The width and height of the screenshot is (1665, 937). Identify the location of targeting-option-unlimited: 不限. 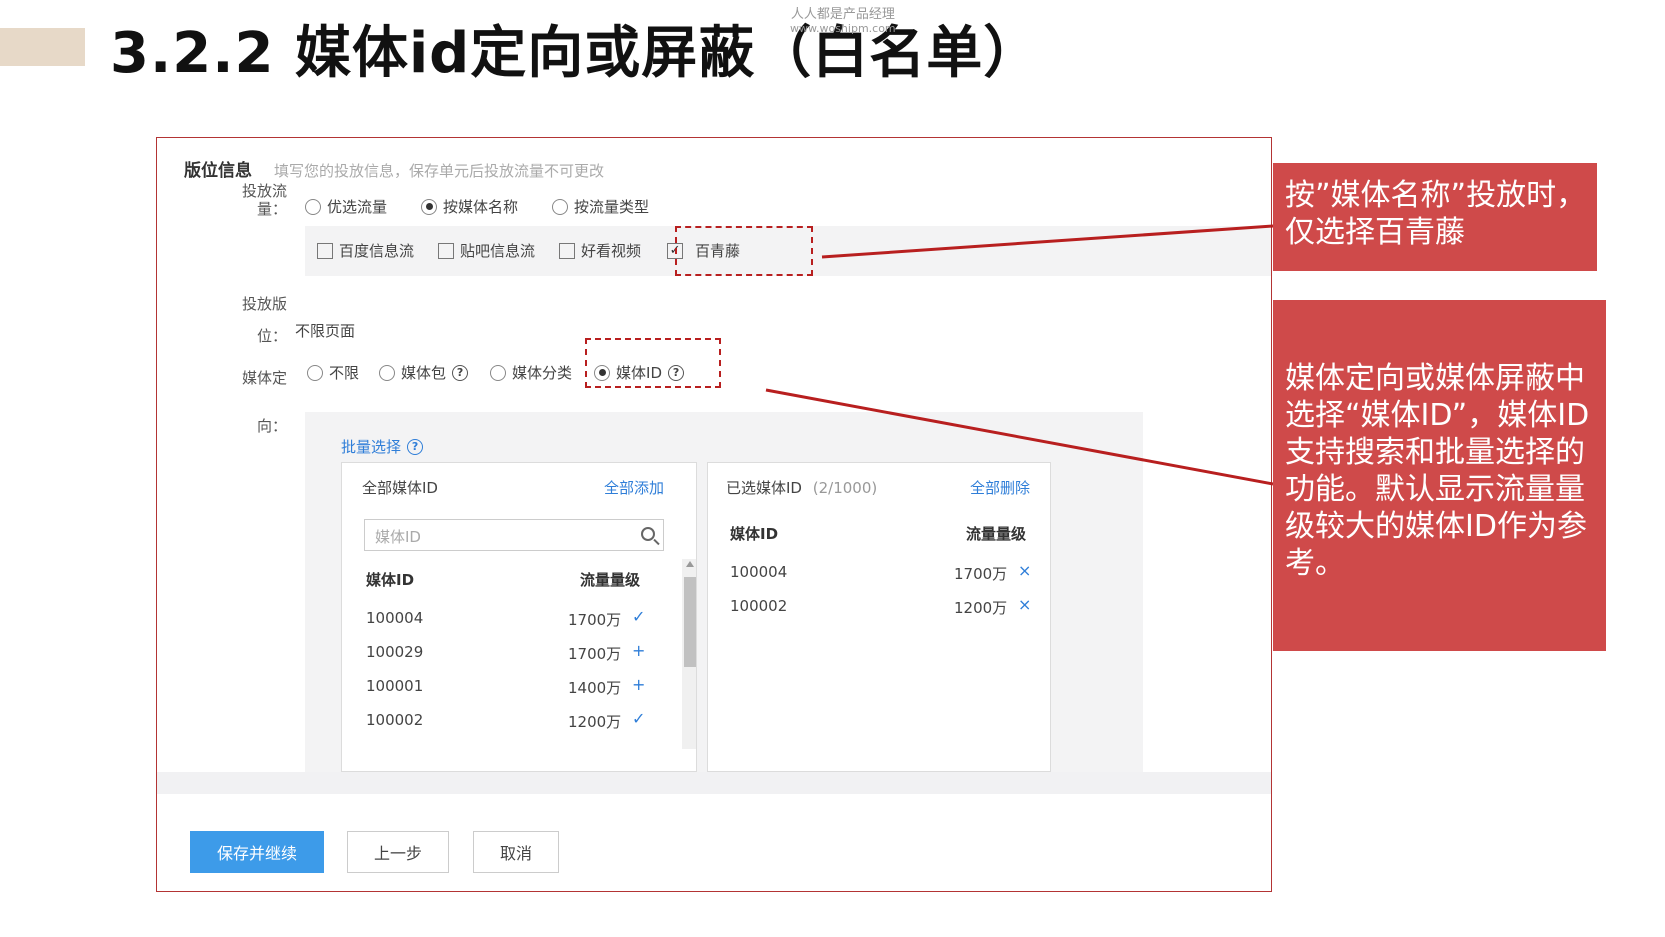
(333, 372).